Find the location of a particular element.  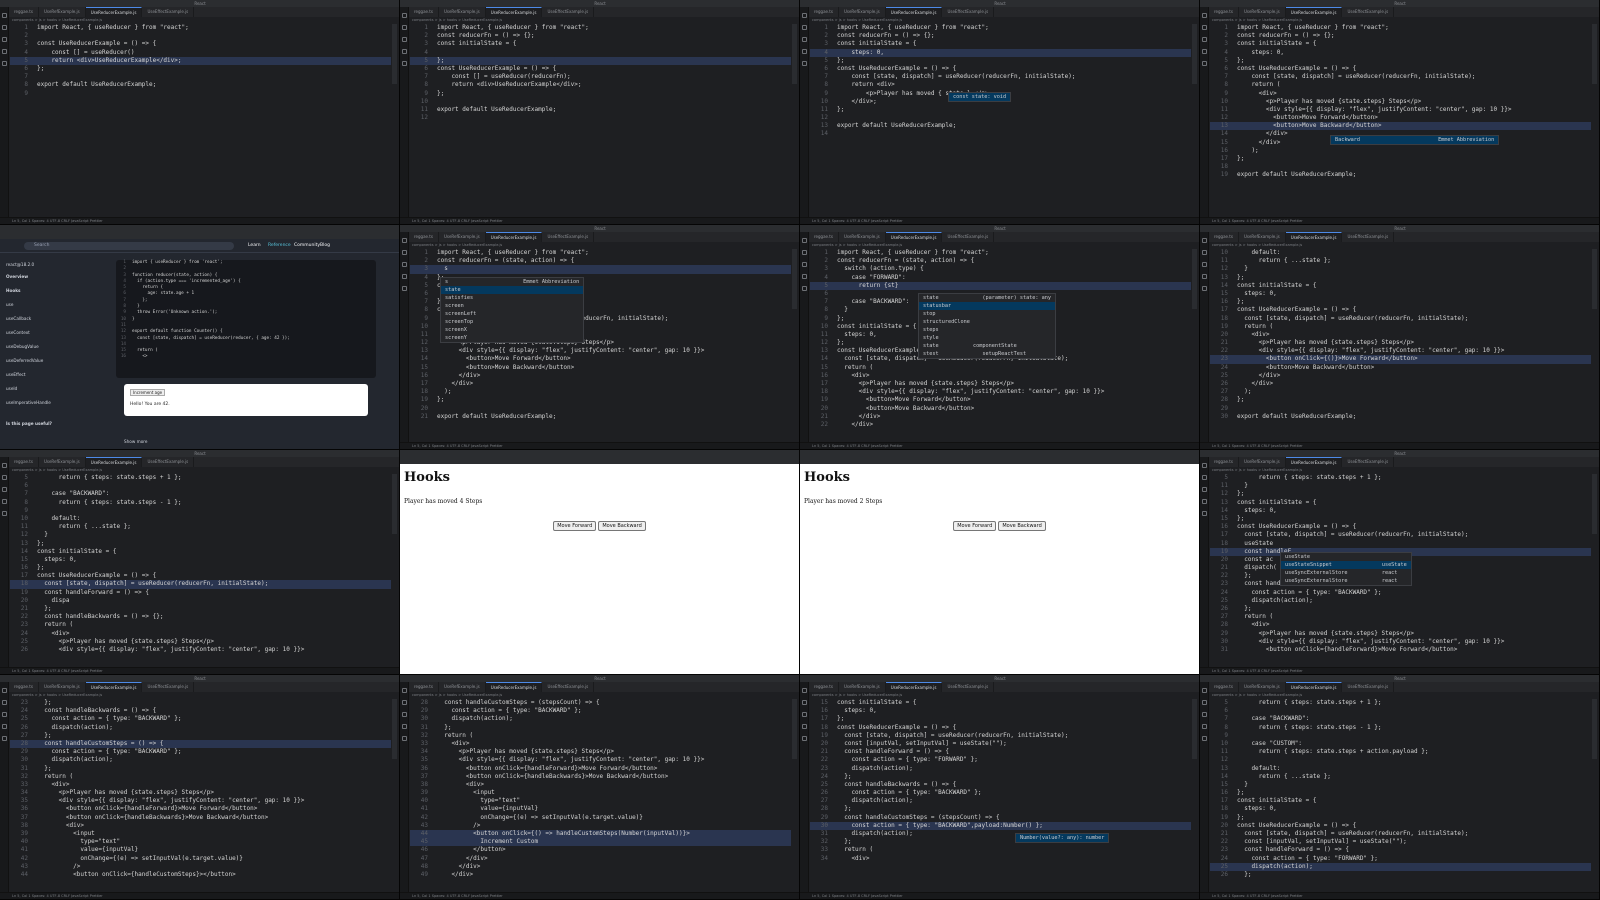

suggestion-item: stest setupReactTest is located at coordinates (987, 354).